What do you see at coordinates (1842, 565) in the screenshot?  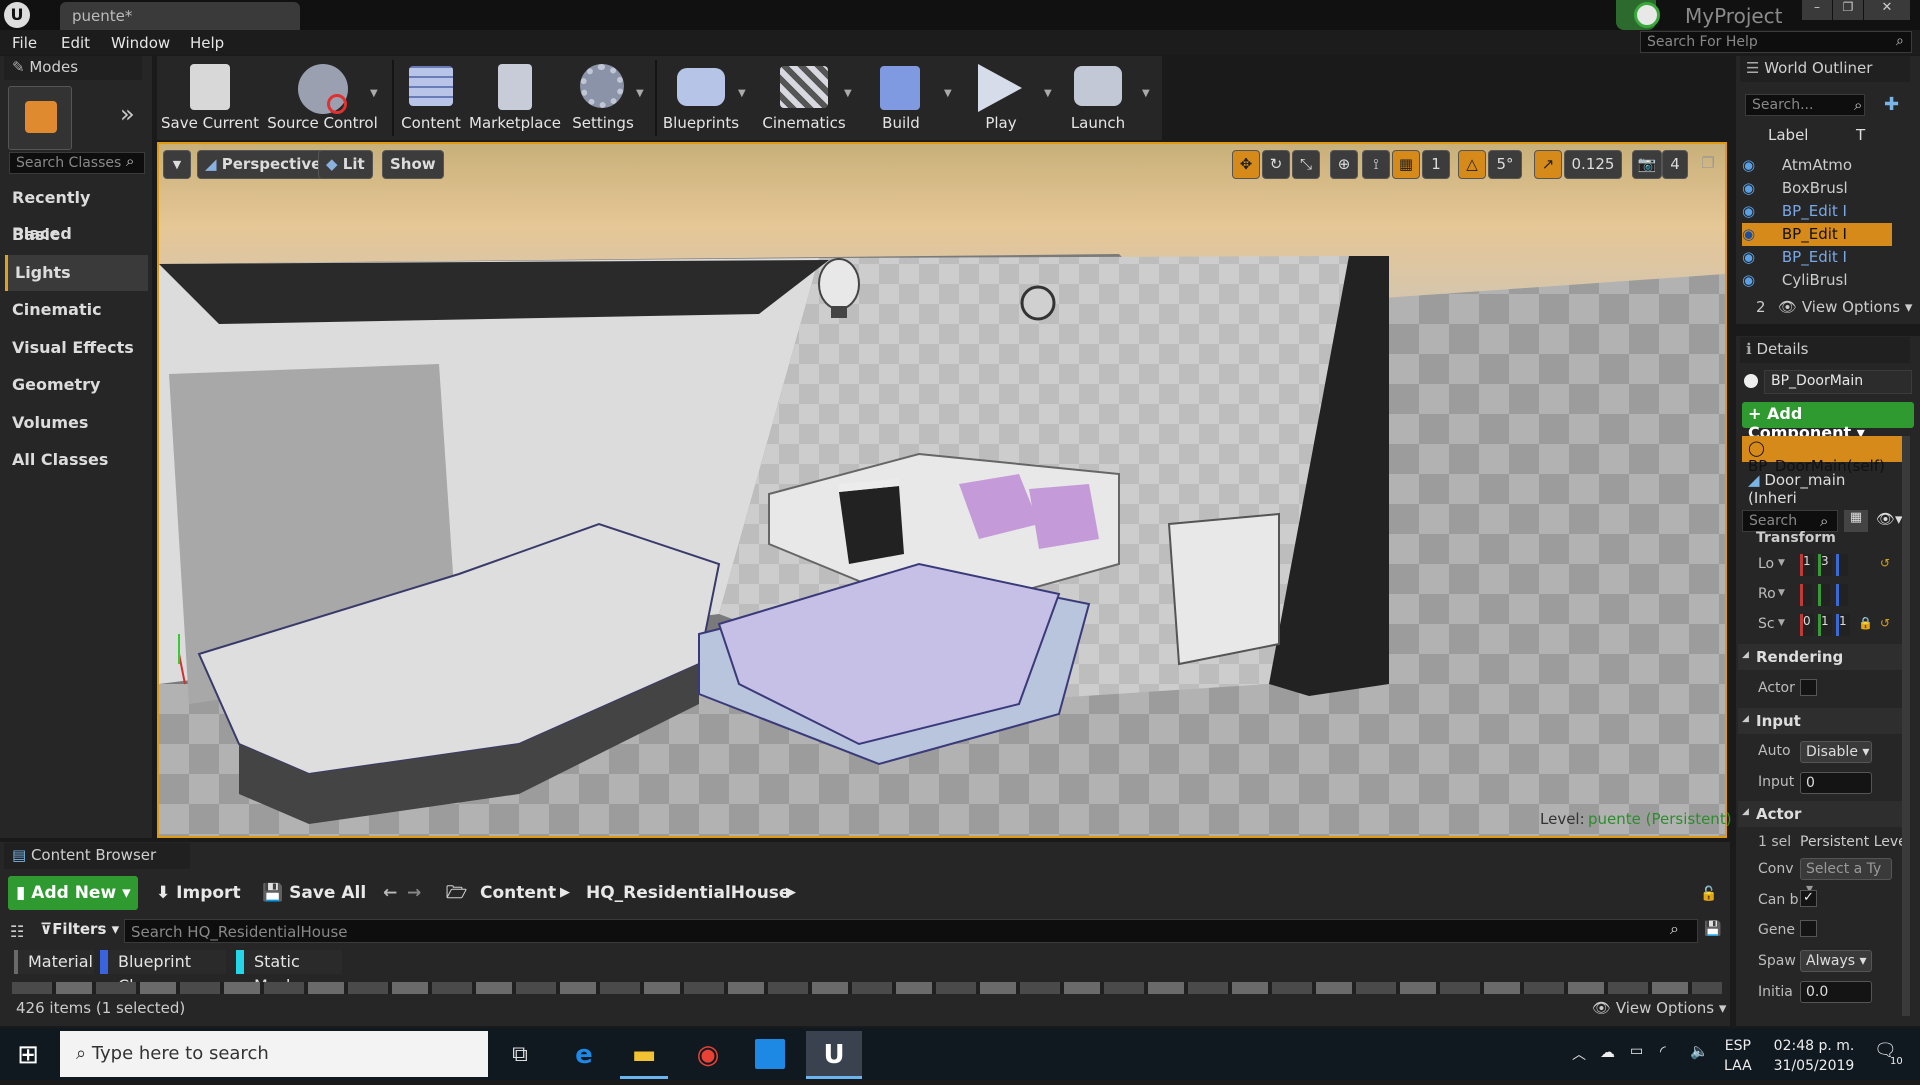 I see `location-z-field` at bounding box center [1842, 565].